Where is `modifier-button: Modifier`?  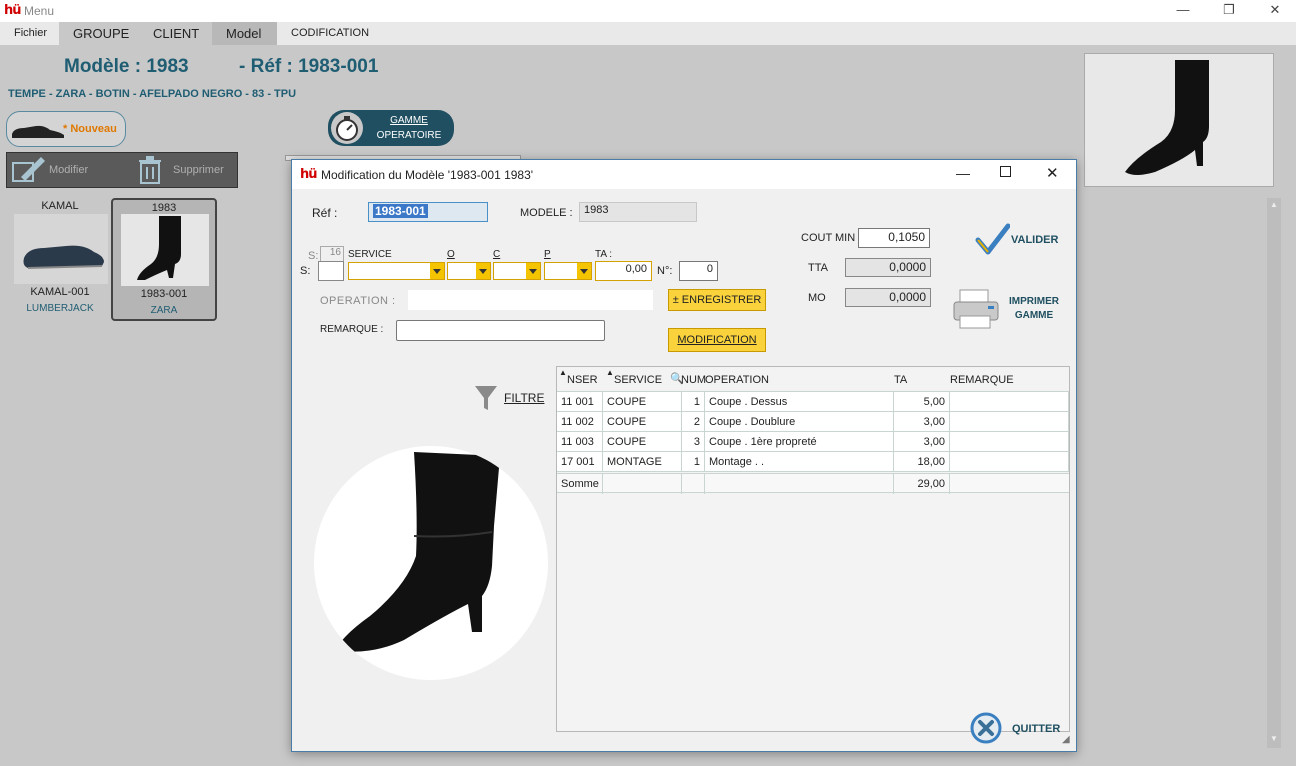
modifier-button: Modifier is located at coordinates (70, 170).